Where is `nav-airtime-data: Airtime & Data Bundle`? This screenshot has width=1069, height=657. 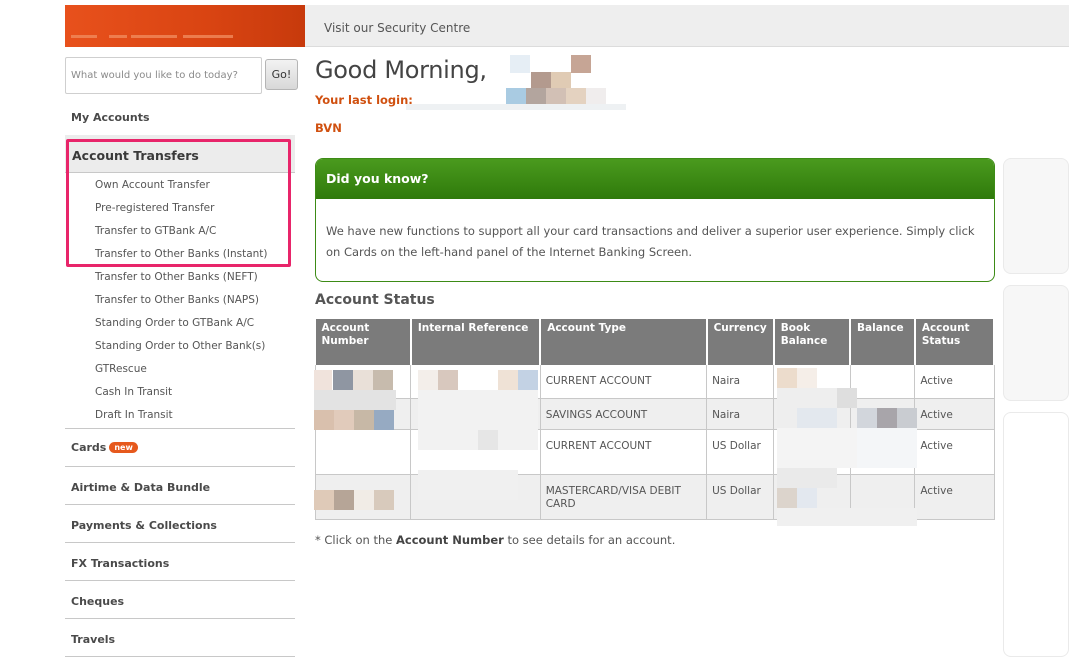 nav-airtime-data: Airtime & Data Bundle is located at coordinates (180, 486).